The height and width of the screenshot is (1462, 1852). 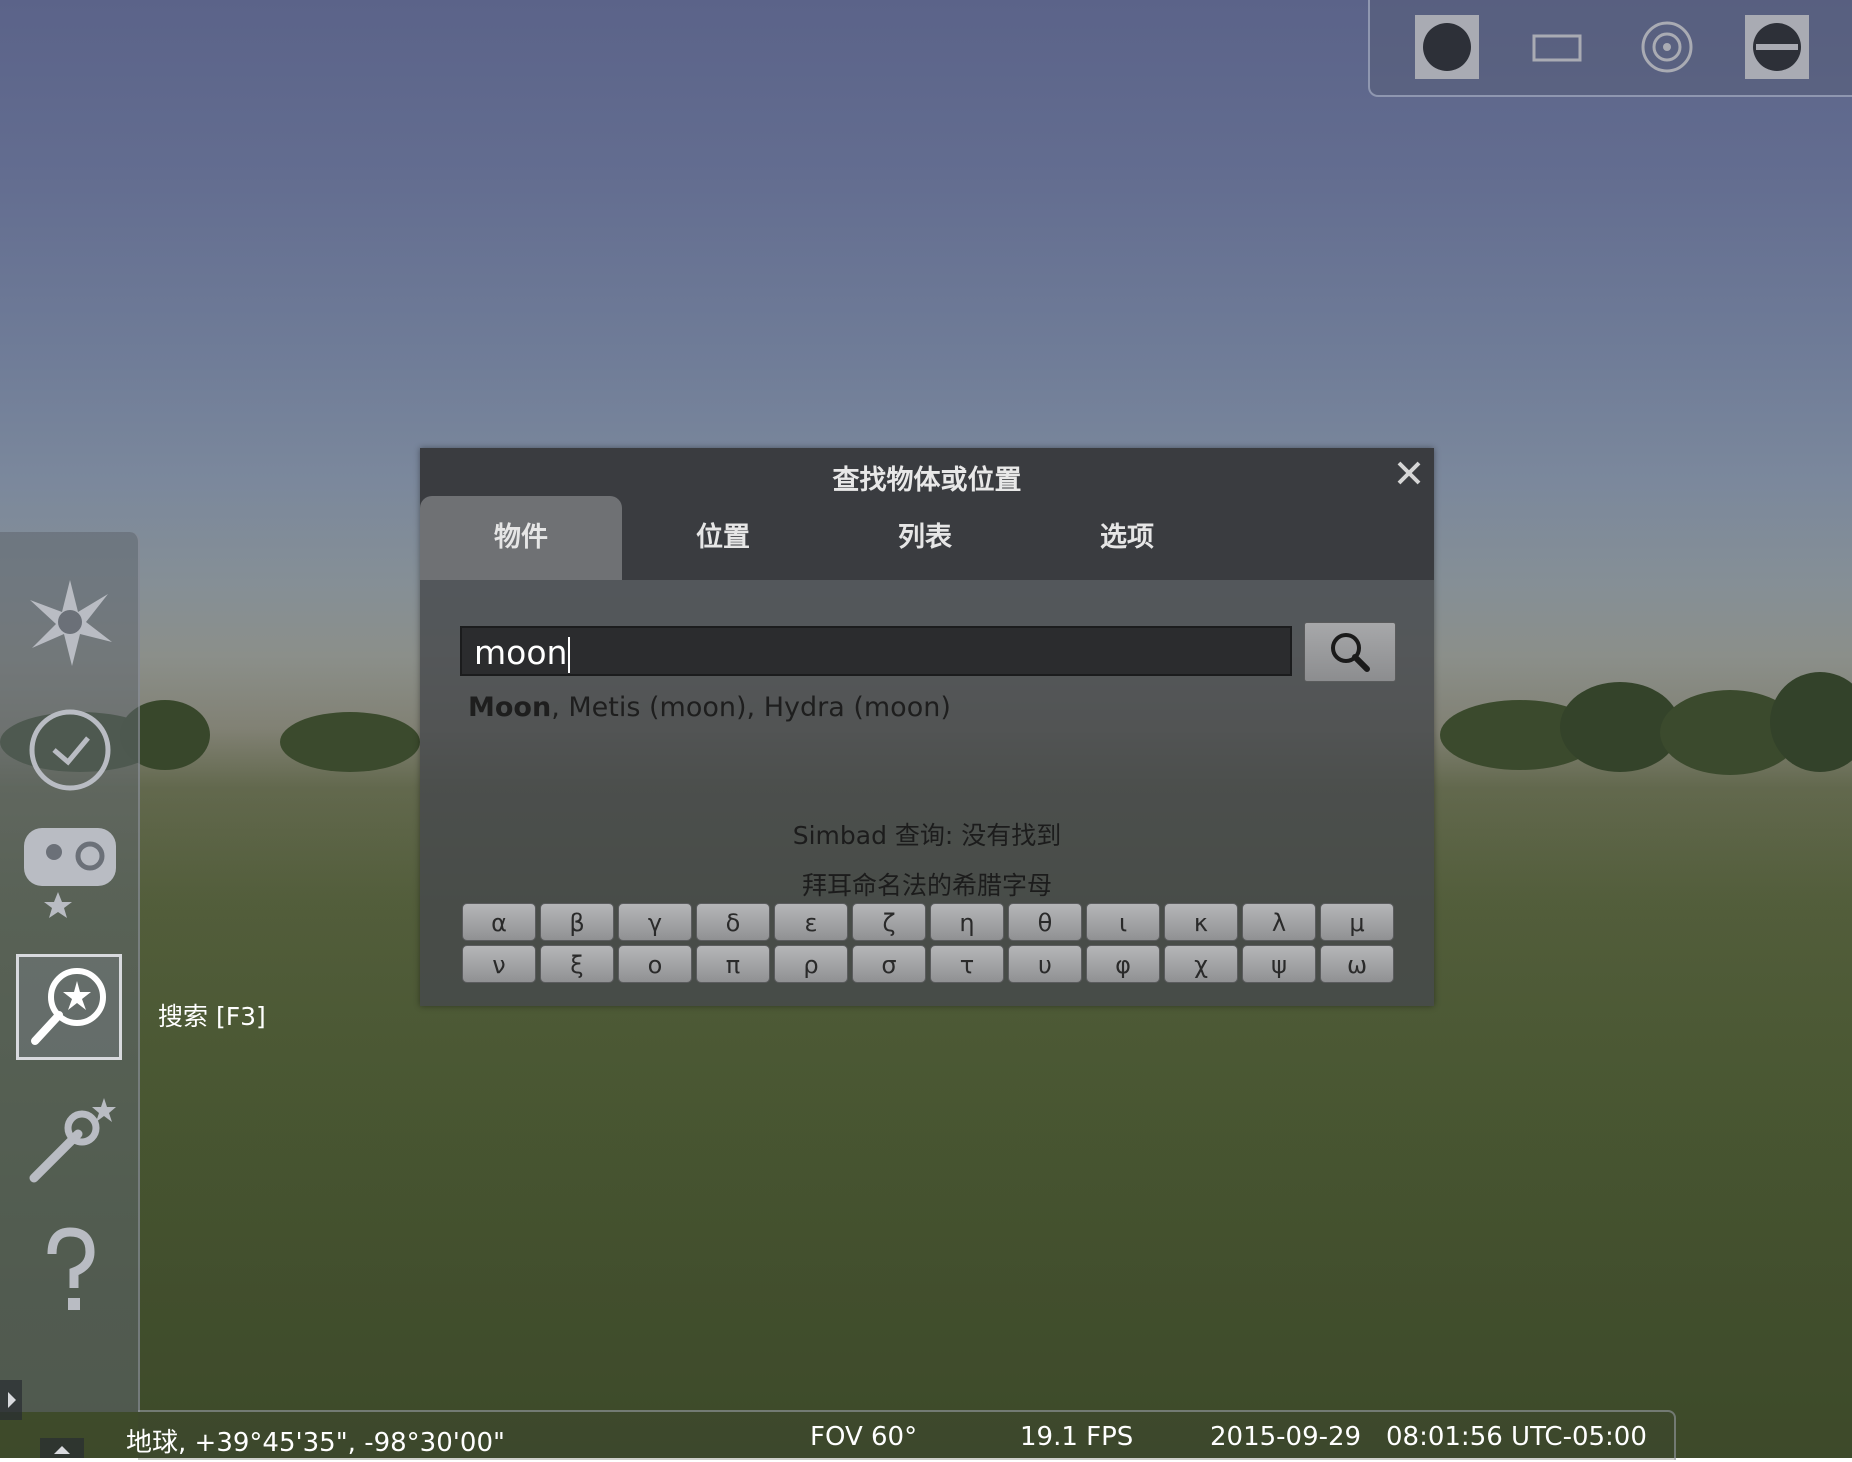 I want to click on greek-key: ν, so click(x=499, y=964).